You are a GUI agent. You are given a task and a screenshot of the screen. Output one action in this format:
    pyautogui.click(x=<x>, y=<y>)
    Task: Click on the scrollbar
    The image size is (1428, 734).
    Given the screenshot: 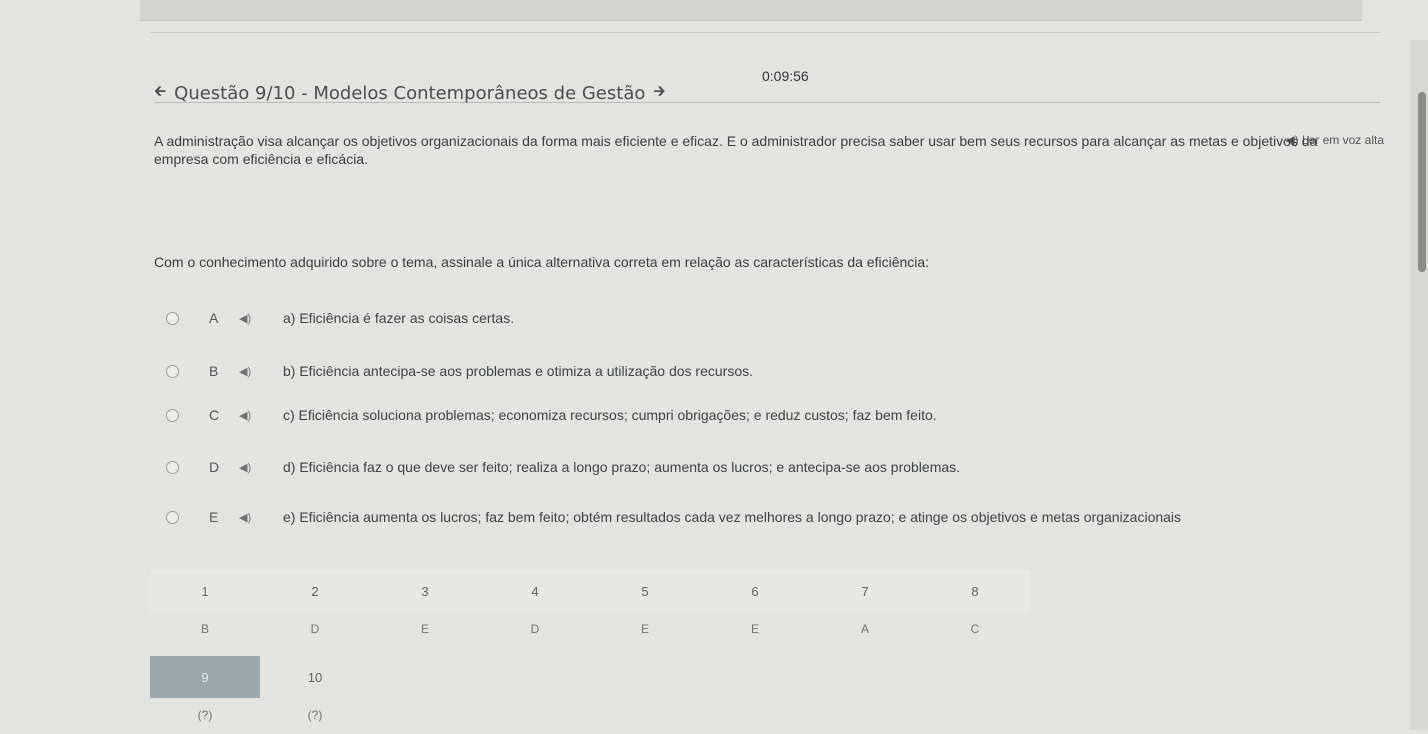 What is the action you would take?
    pyautogui.click(x=1419, y=385)
    